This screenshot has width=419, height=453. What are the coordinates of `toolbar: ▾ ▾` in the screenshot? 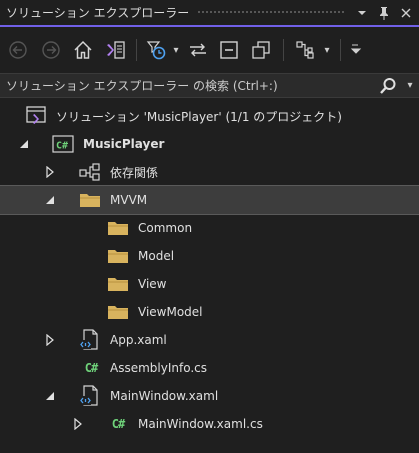 It's located at (209, 50).